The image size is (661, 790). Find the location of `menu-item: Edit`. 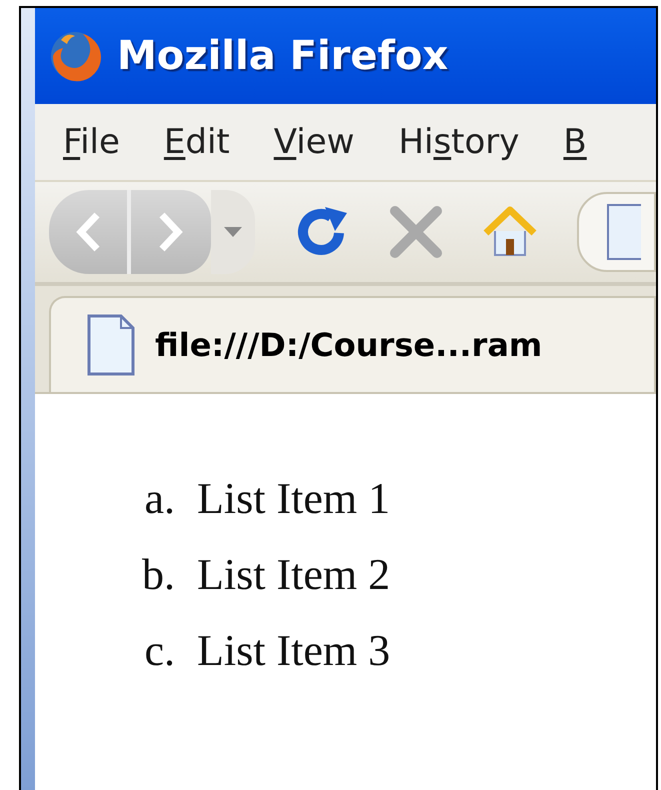

menu-item: Edit is located at coordinates (197, 142).